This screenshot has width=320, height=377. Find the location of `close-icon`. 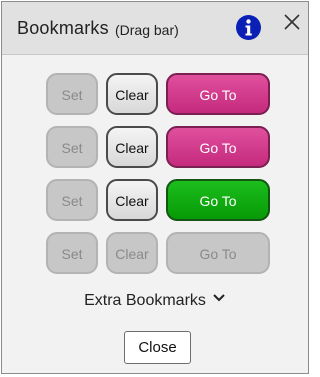

close-icon is located at coordinates (292, 22).